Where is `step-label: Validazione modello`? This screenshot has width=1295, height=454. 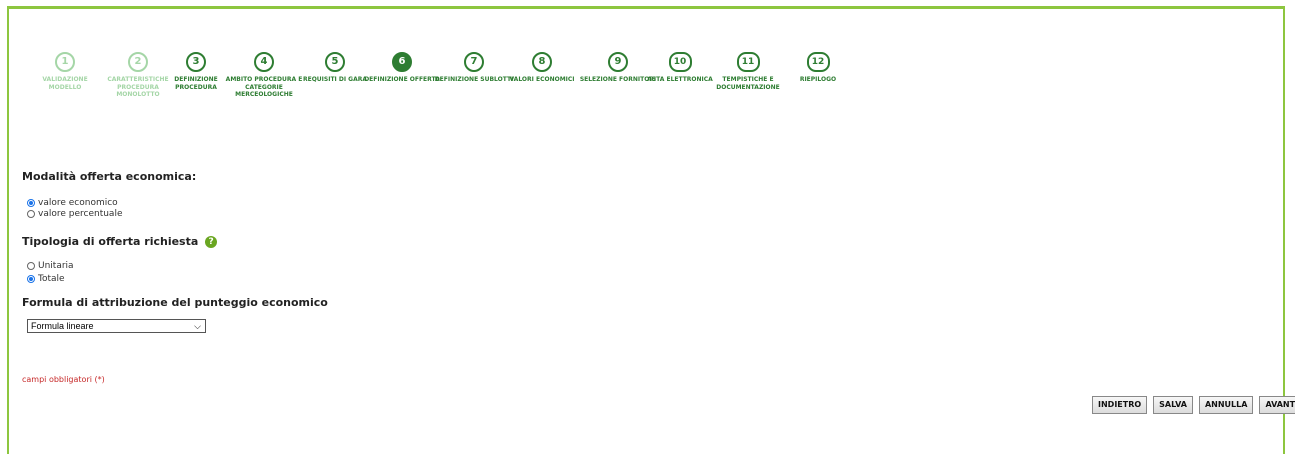 step-label: Validazione modello is located at coordinates (65, 83).